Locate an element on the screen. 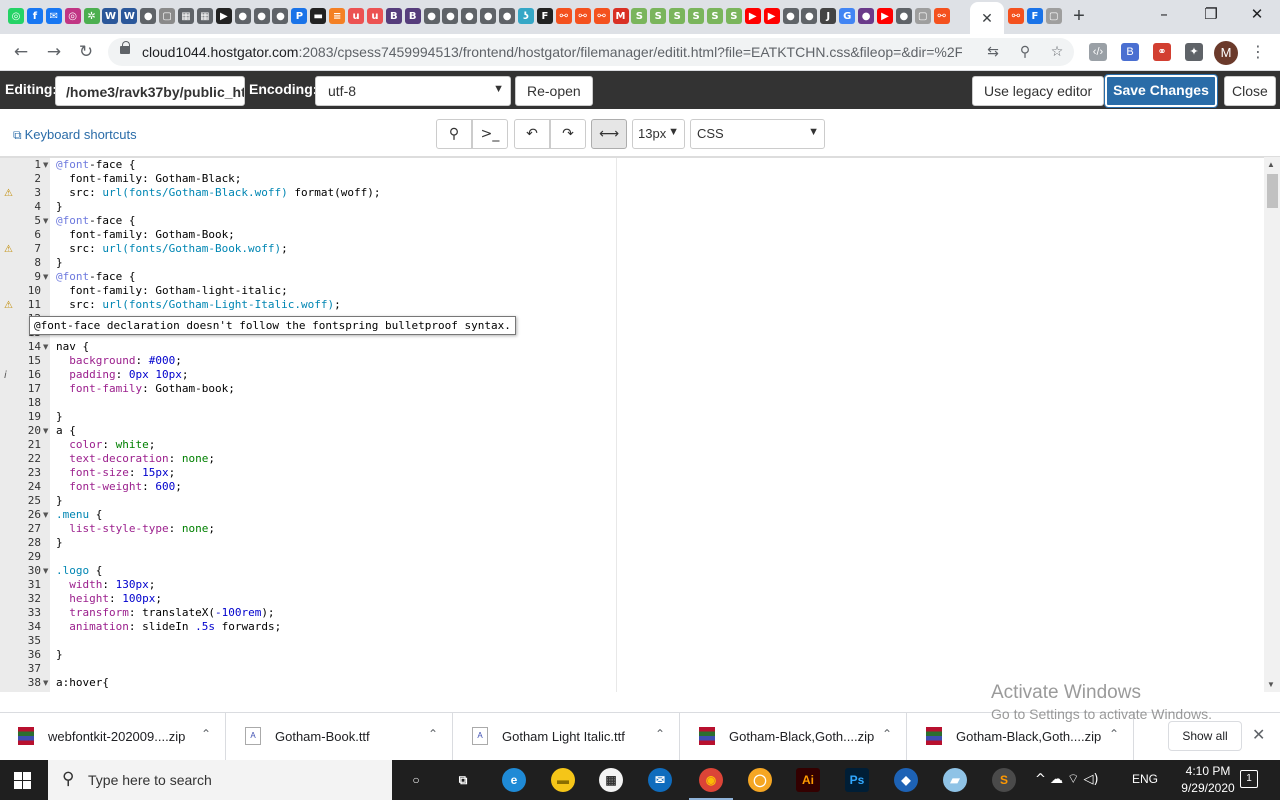 The height and width of the screenshot is (800, 1280). use-legacy-editor-button: Use legacy editor is located at coordinates (1038, 91).